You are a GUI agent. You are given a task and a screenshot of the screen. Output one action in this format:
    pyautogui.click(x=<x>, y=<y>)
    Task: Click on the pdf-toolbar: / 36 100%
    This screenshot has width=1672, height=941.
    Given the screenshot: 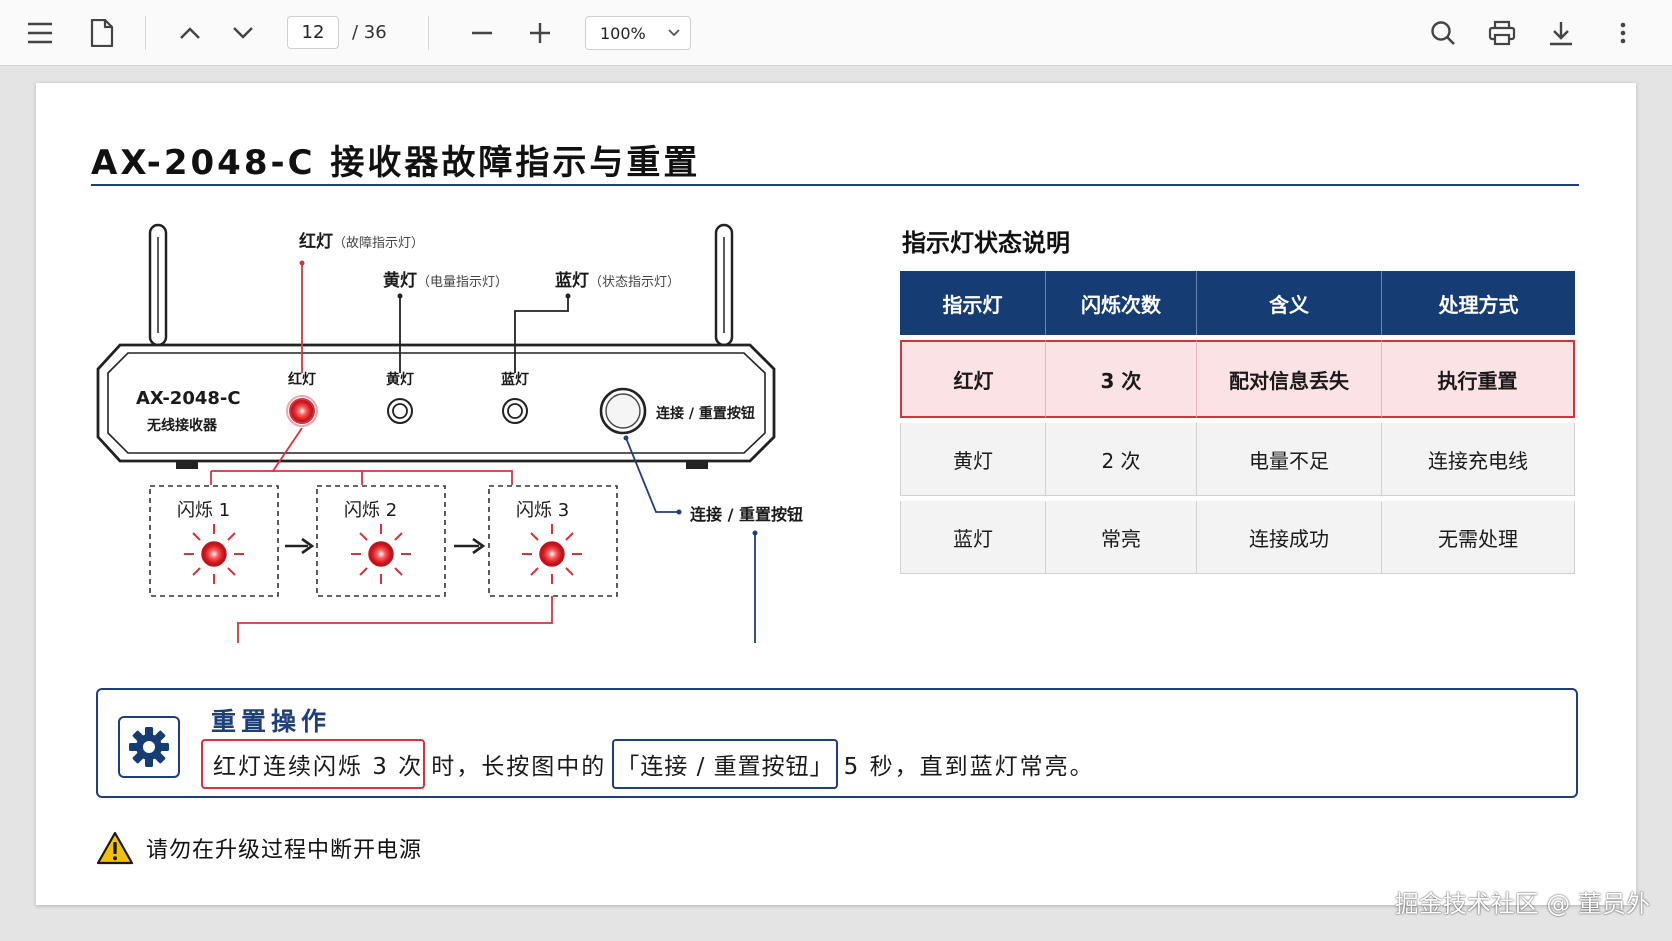 What is the action you would take?
    pyautogui.click(x=836, y=33)
    